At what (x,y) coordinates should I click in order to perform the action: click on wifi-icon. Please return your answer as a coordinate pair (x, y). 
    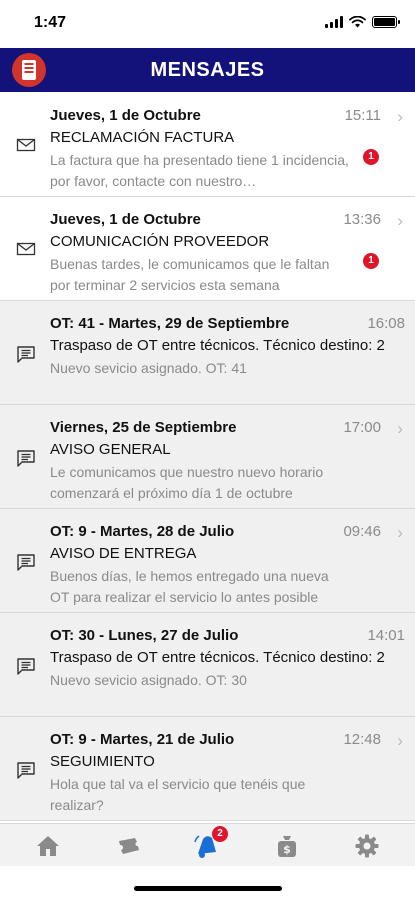
    Looking at the image, I should click on (357, 22).